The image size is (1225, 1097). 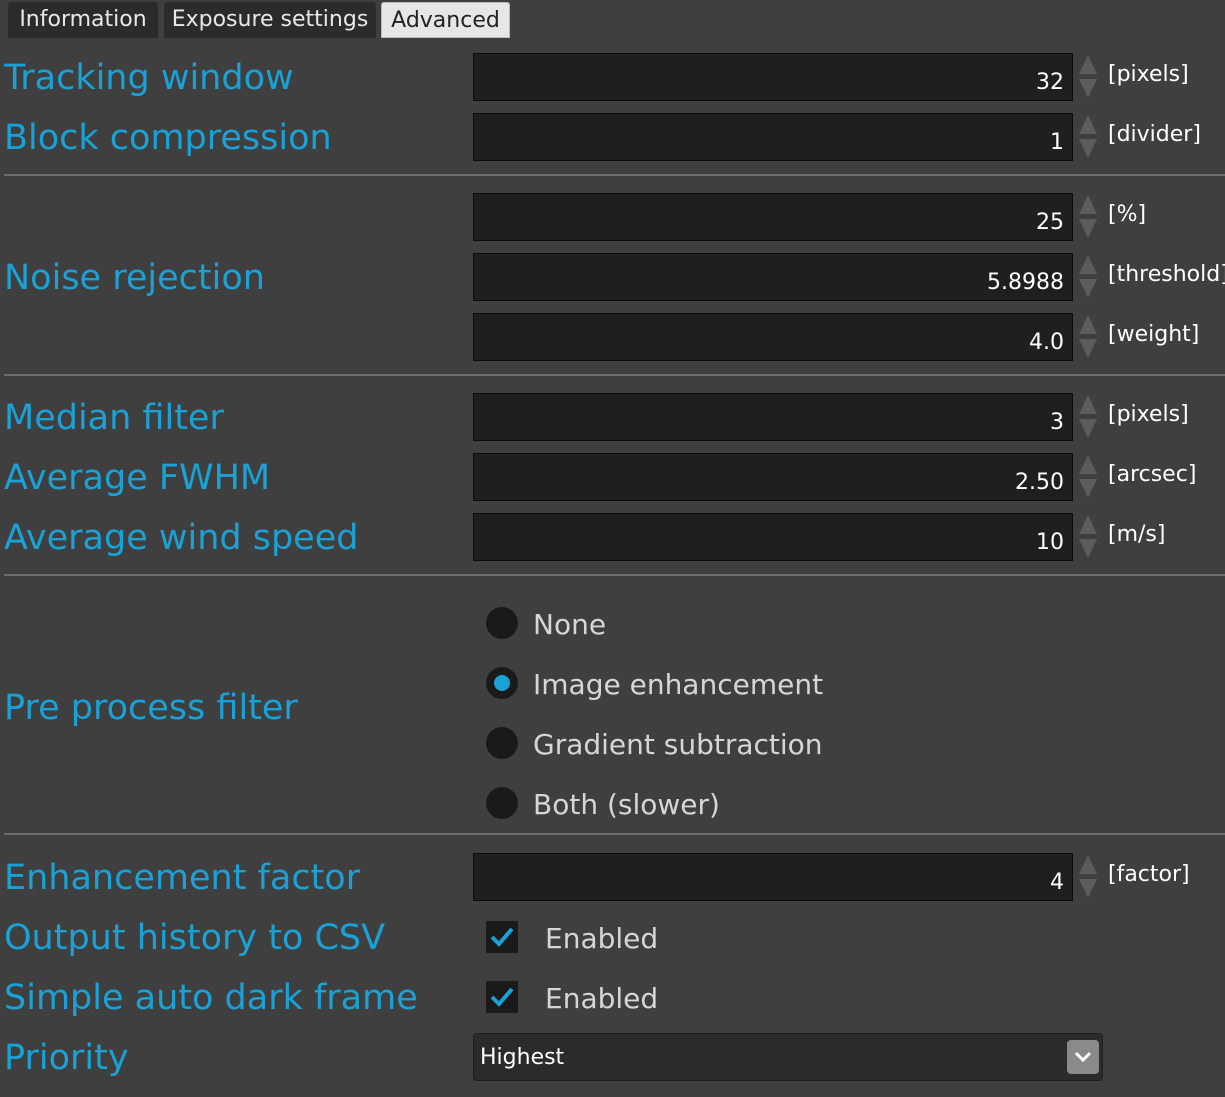 I want to click on noise-rejection-weight-spinner, so click(x=1088, y=337).